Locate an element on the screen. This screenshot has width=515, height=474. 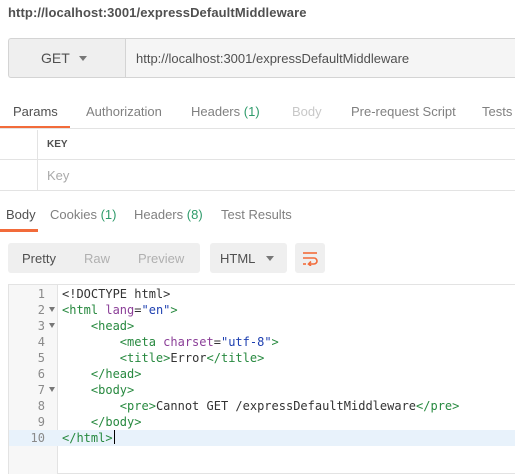
line-number: 5 is located at coordinates (41, 358).